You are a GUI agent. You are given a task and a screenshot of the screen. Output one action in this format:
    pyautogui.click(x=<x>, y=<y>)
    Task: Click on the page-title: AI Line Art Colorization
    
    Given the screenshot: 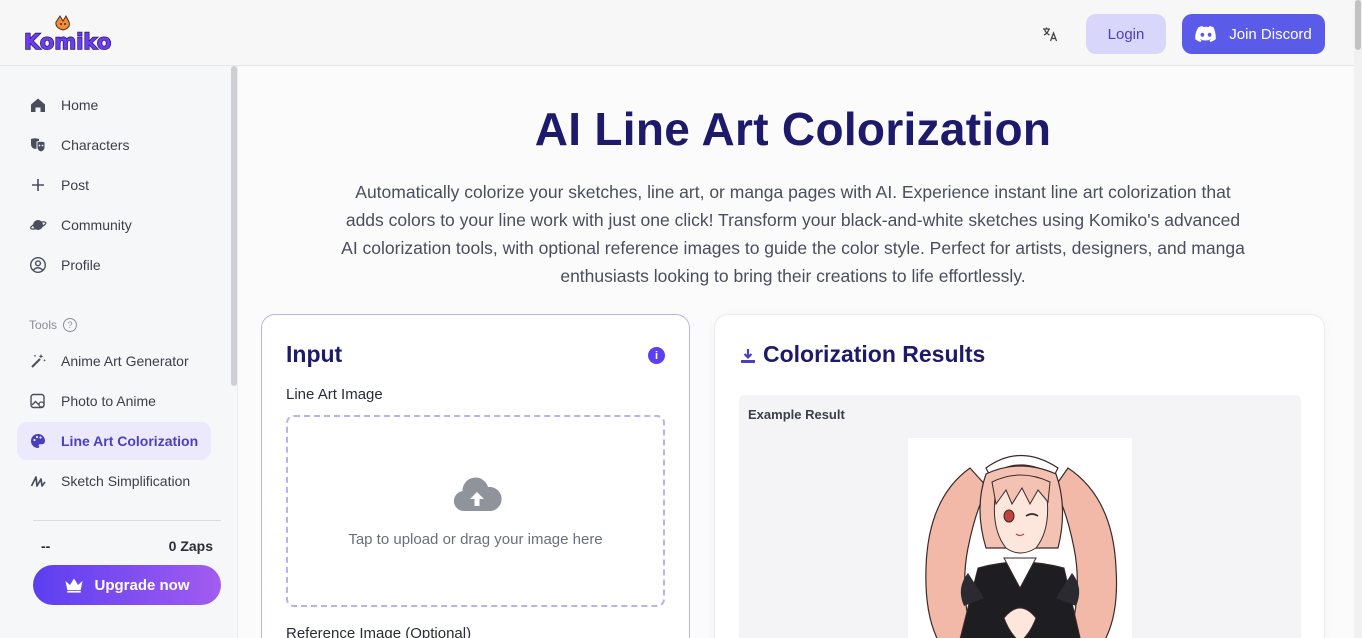 What is the action you would take?
    pyautogui.click(x=793, y=129)
    